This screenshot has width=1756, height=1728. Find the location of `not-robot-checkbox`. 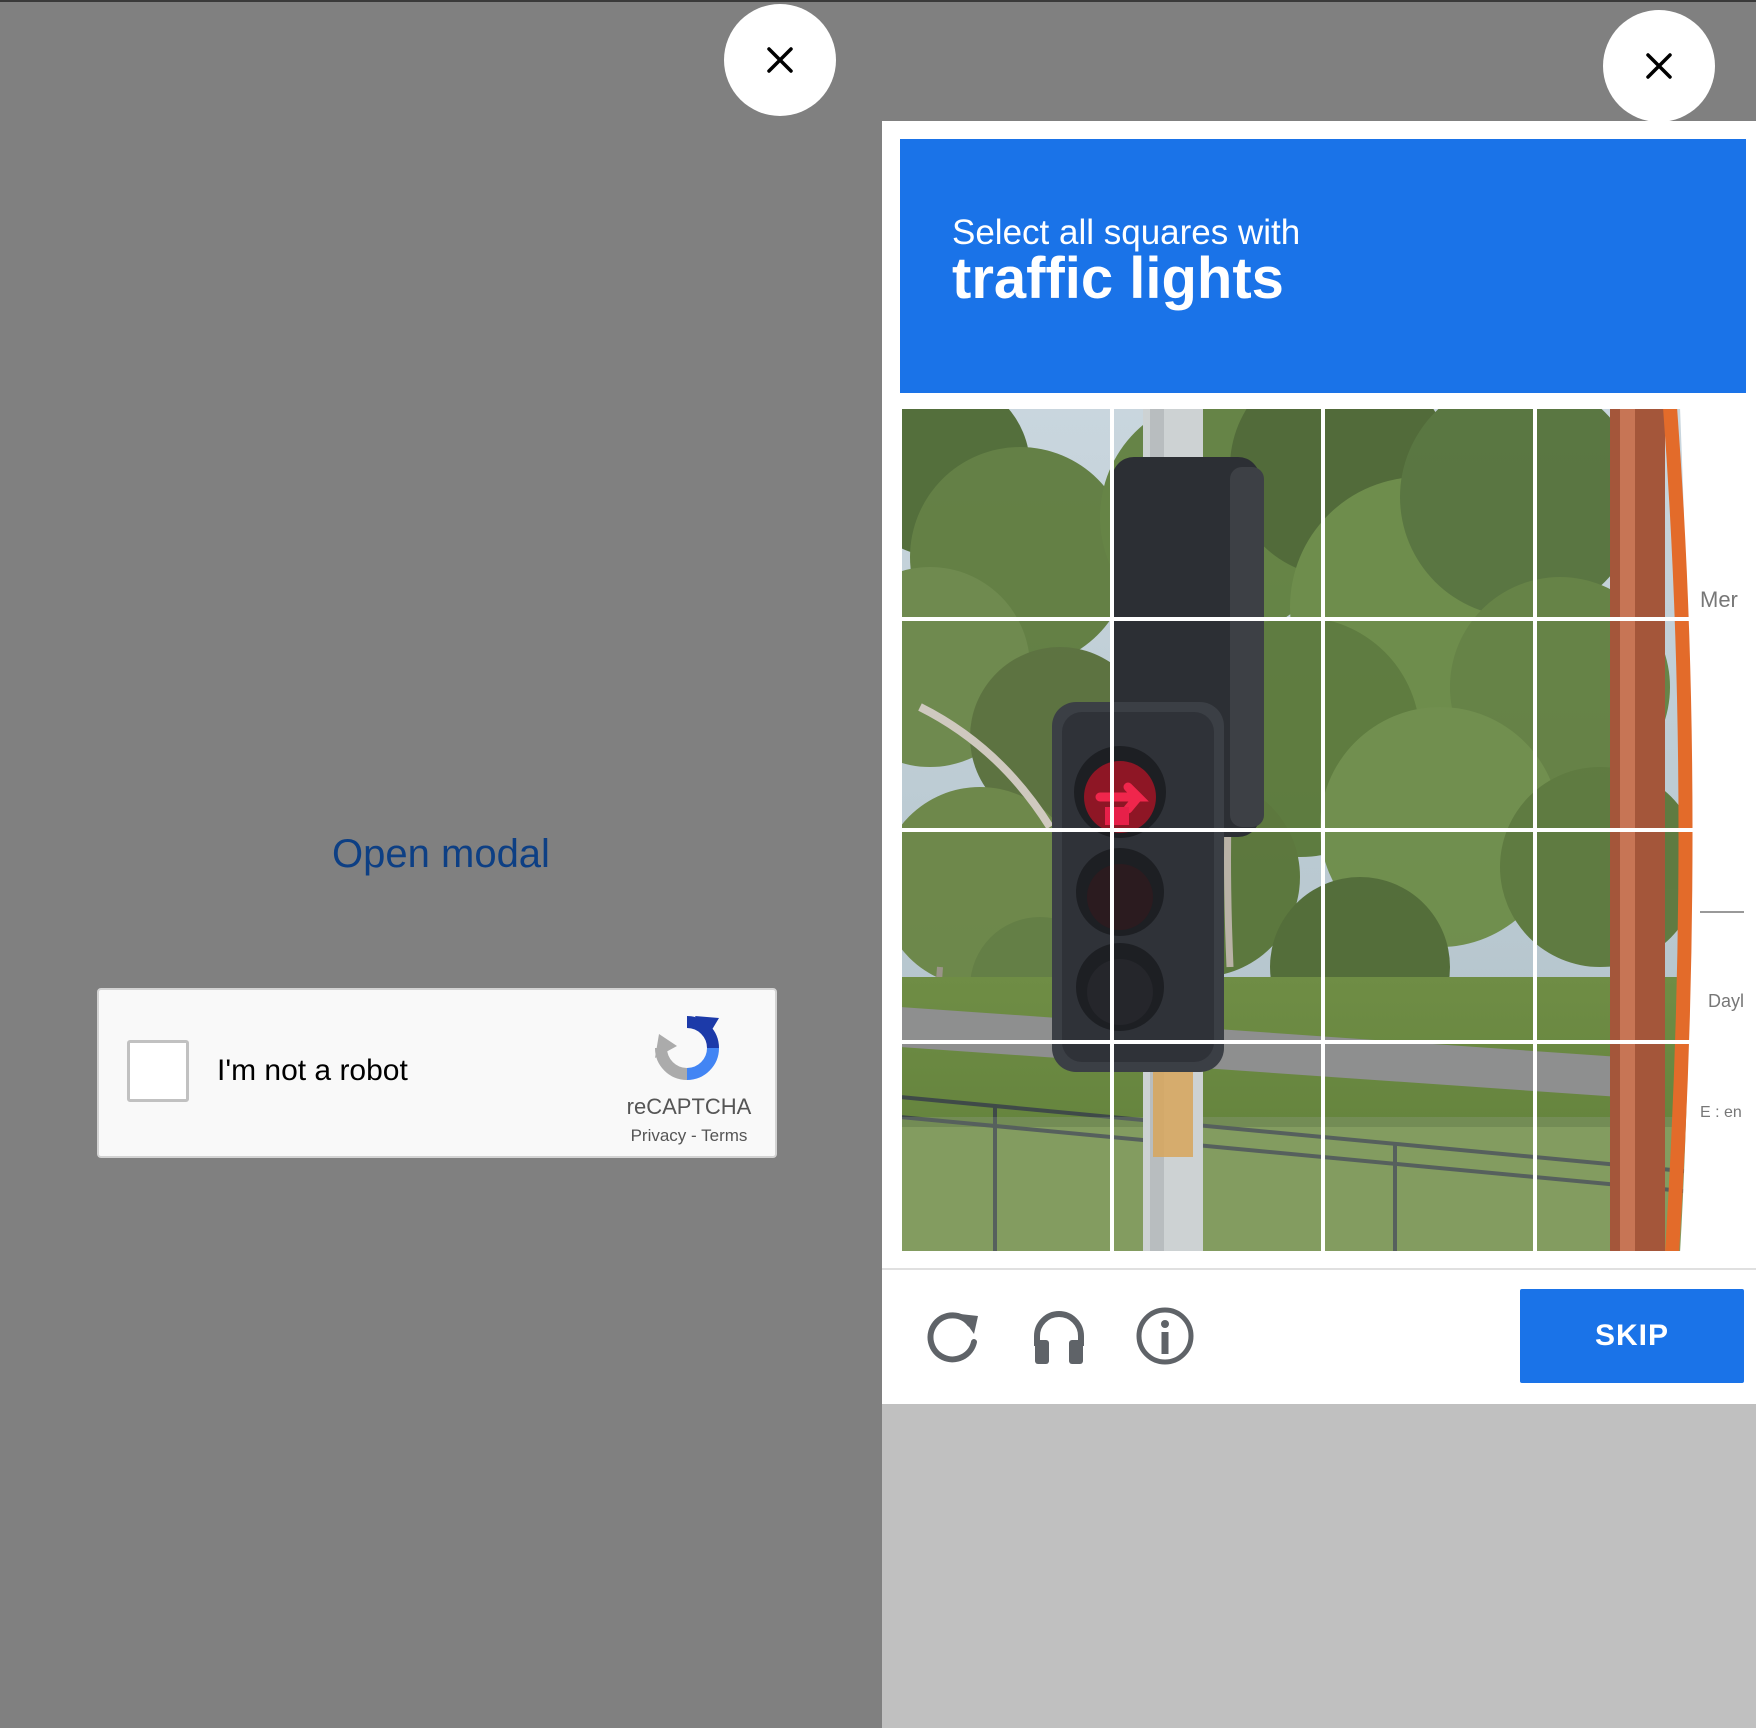

not-robot-checkbox is located at coordinates (158, 1071).